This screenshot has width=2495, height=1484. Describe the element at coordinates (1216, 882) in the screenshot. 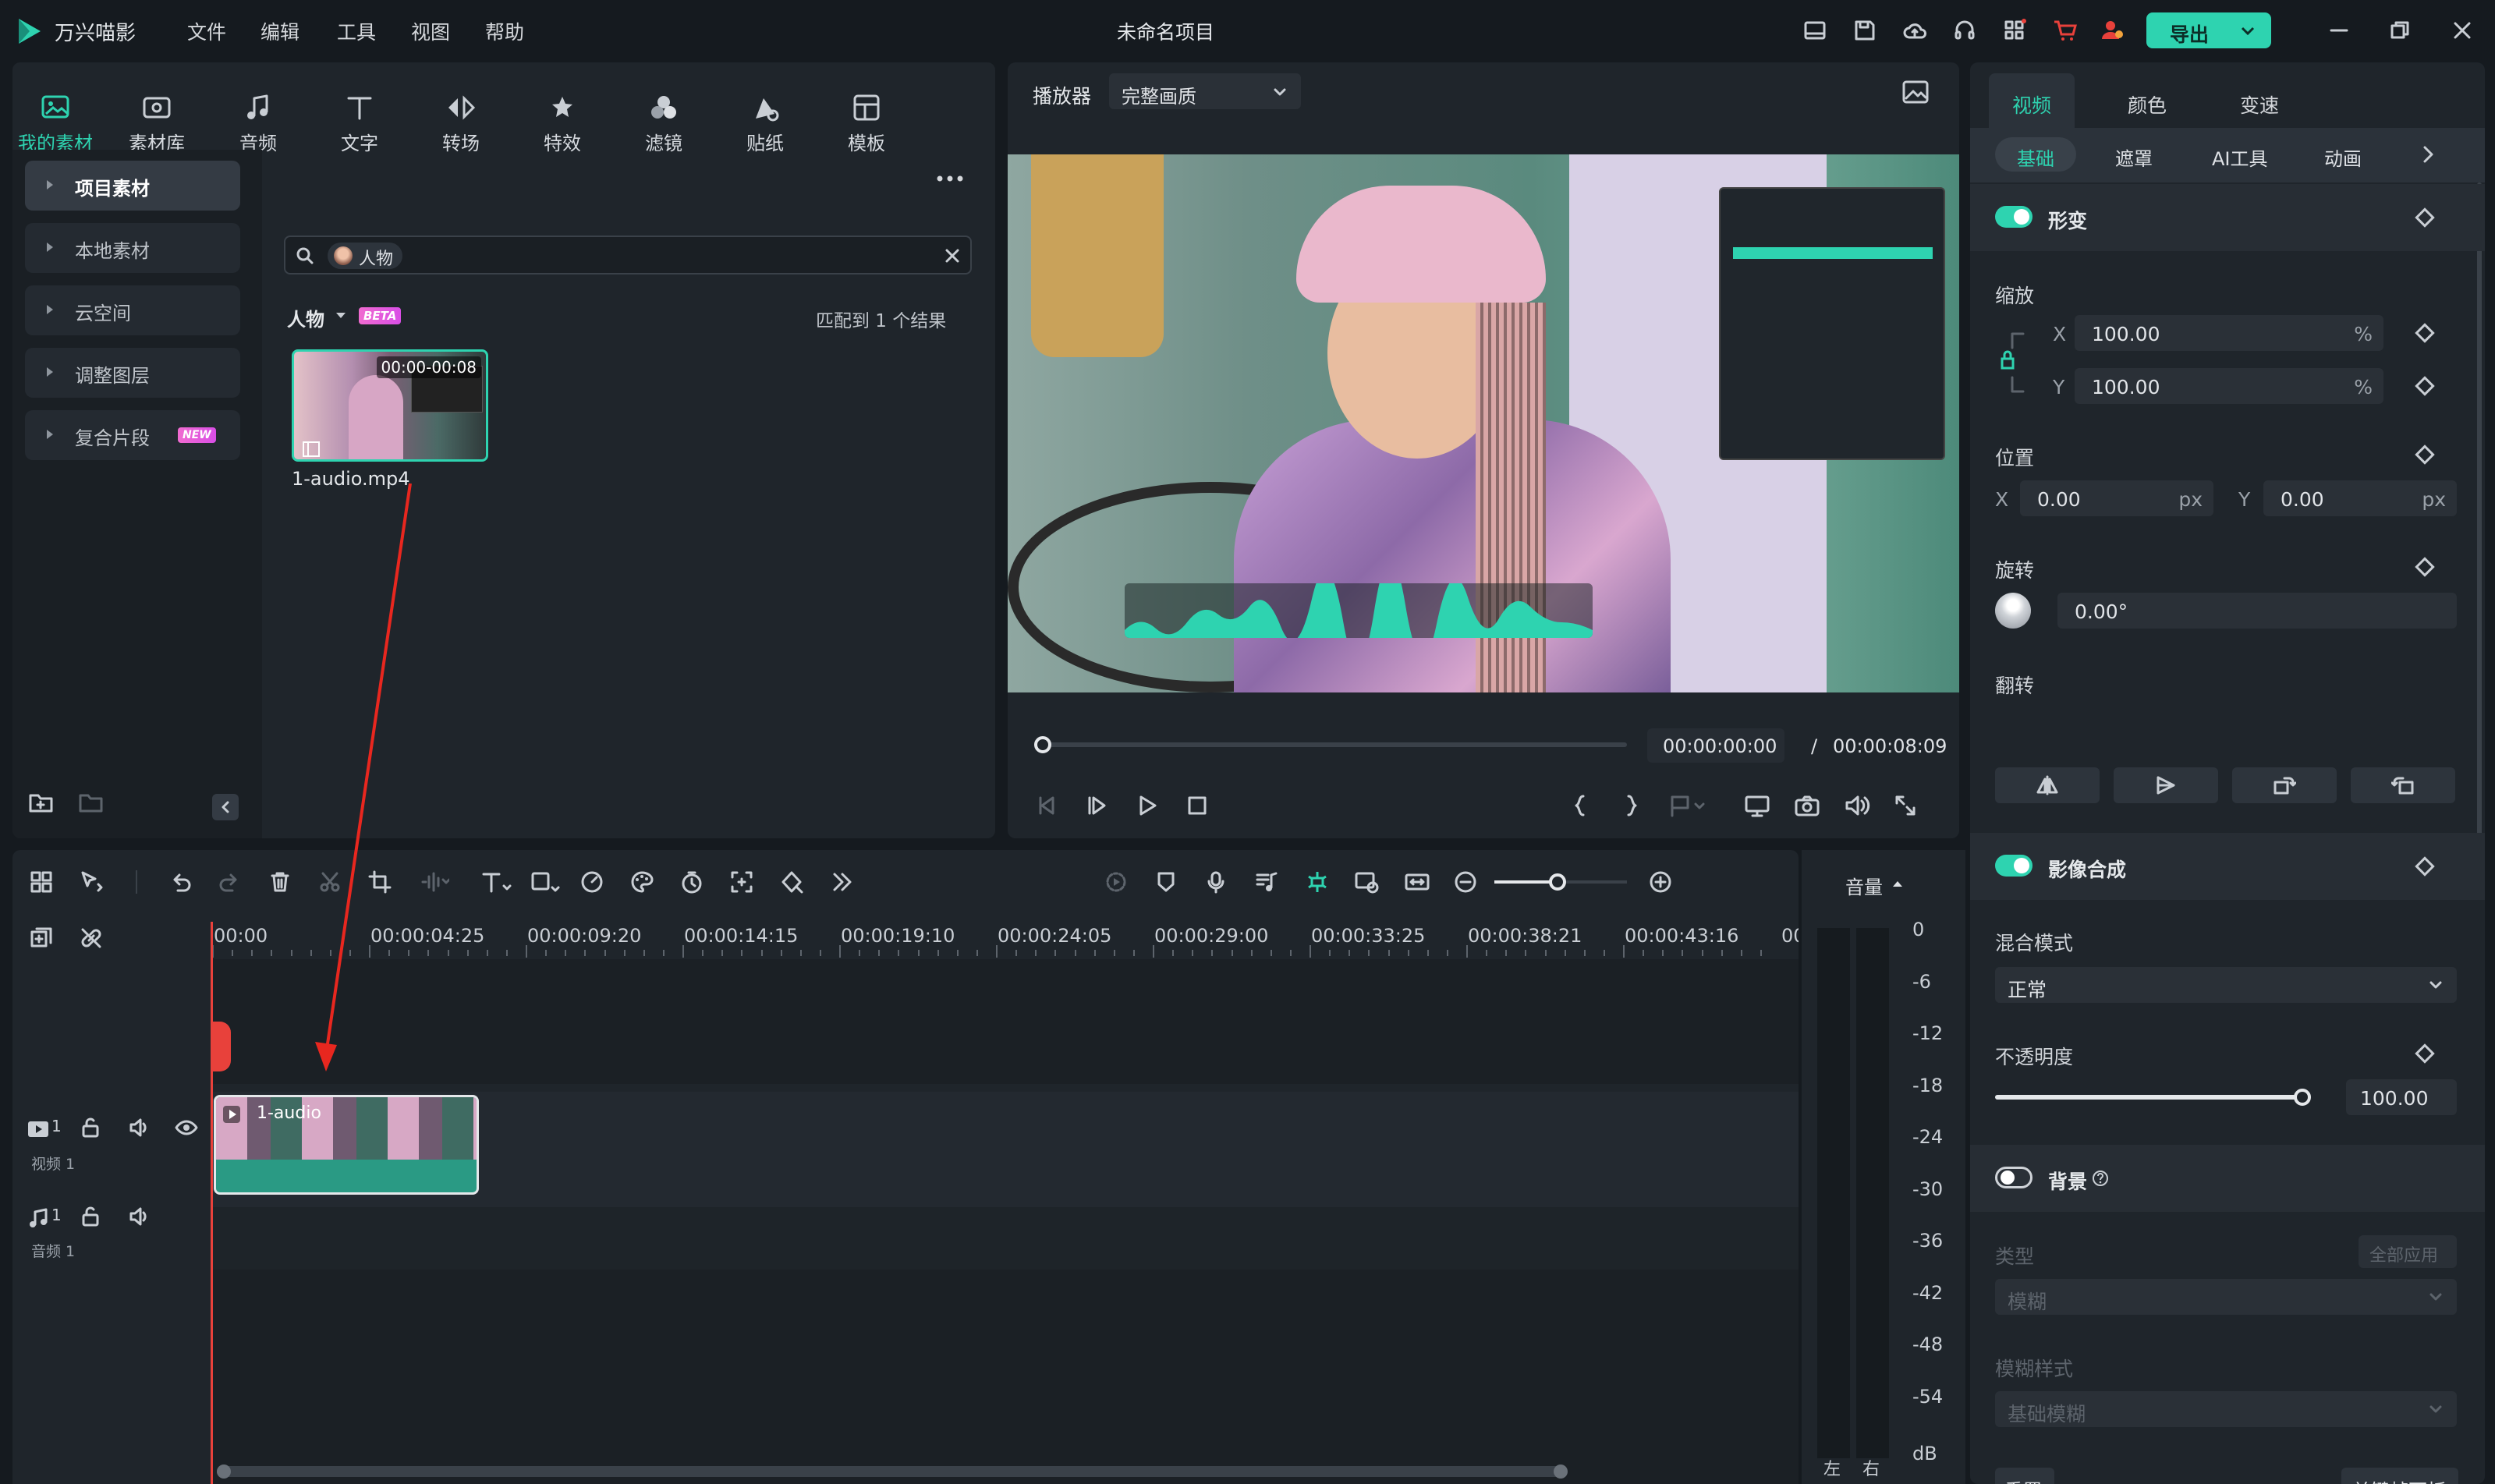

I see `microphone-icon` at that location.